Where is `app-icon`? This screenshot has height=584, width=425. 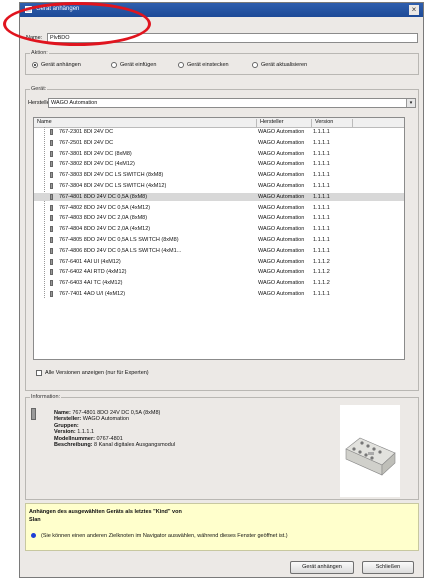
app-icon is located at coordinates (28, 9).